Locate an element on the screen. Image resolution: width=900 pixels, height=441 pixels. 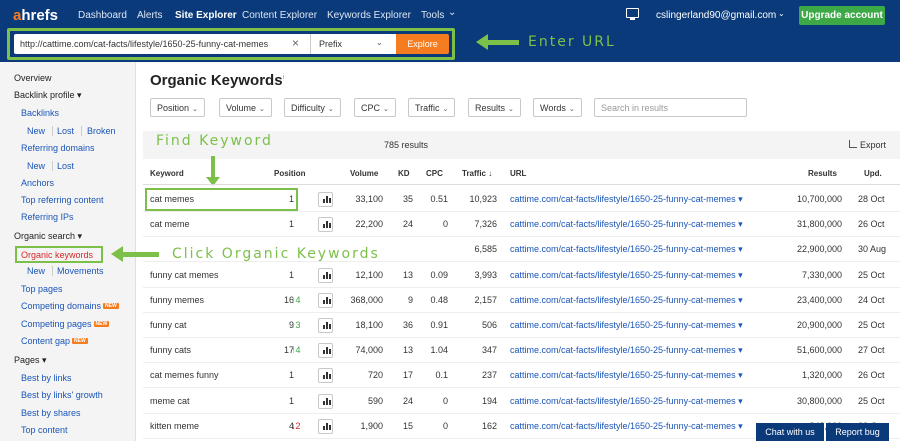
upgrade-account-button: Upgrade account is located at coordinates (842, 15).